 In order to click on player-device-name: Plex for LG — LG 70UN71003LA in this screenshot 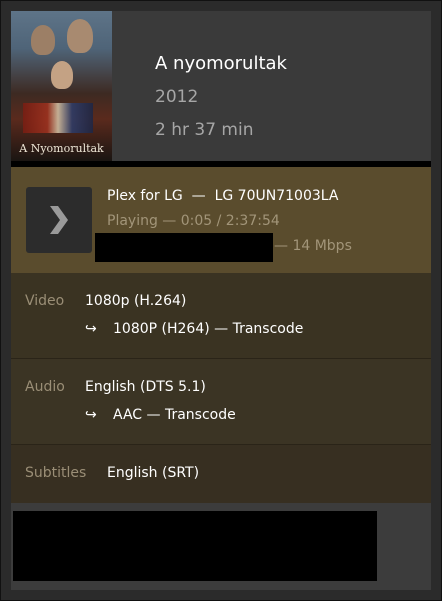, I will do `click(223, 196)`.